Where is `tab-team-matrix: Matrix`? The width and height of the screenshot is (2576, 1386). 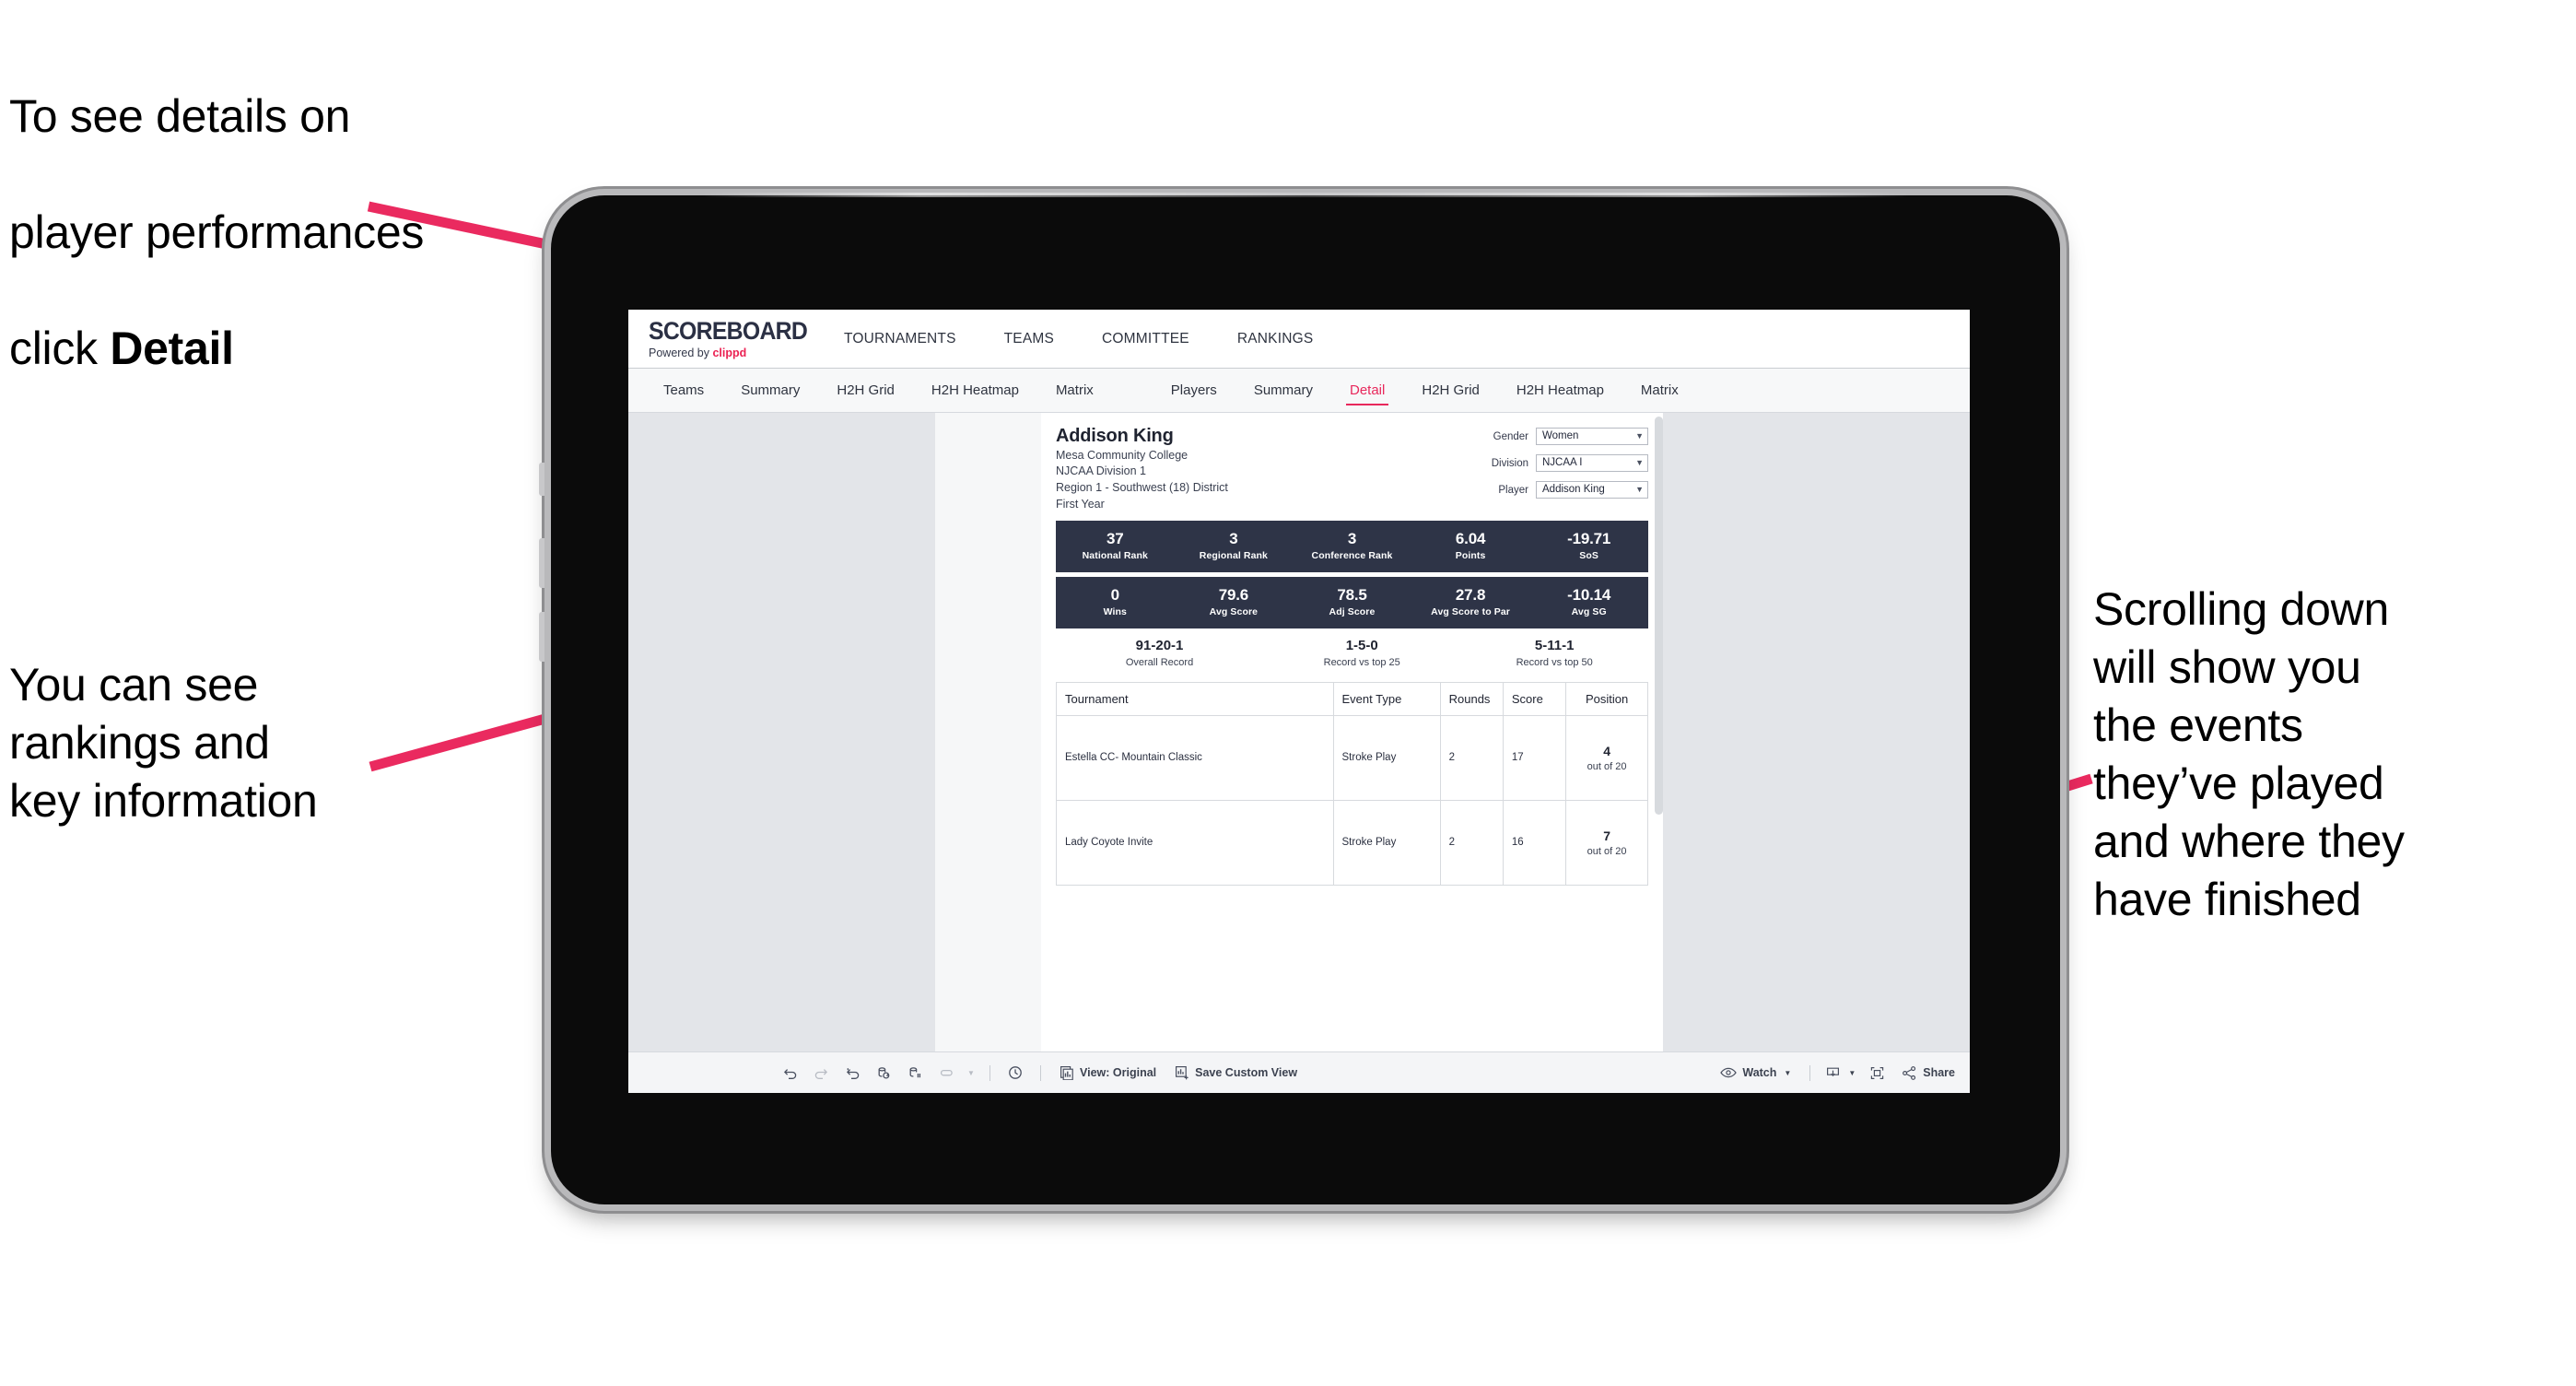
tab-team-matrix: Matrix is located at coordinates (1074, 390).